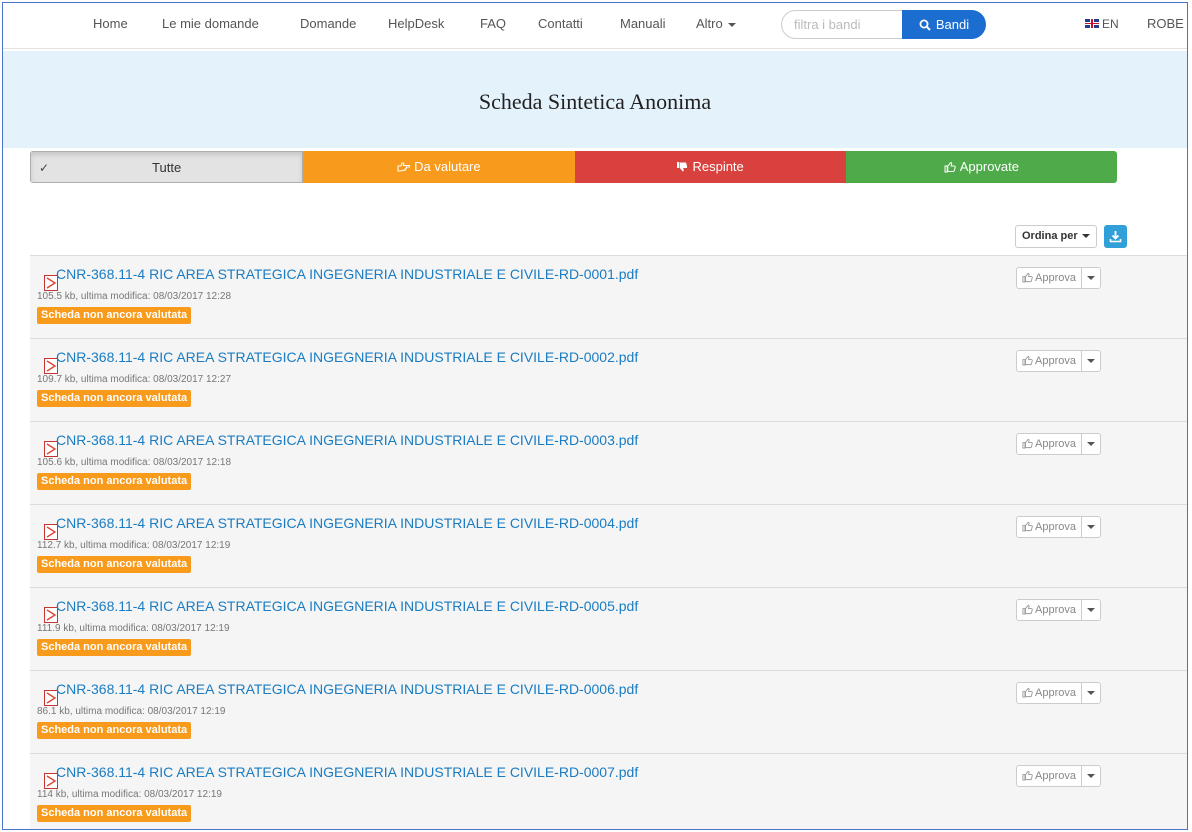 Image resolution: width=1192 pixels, height=832 pixels. I want to click on search-bandi-button: Bandi, so click(944, 24).